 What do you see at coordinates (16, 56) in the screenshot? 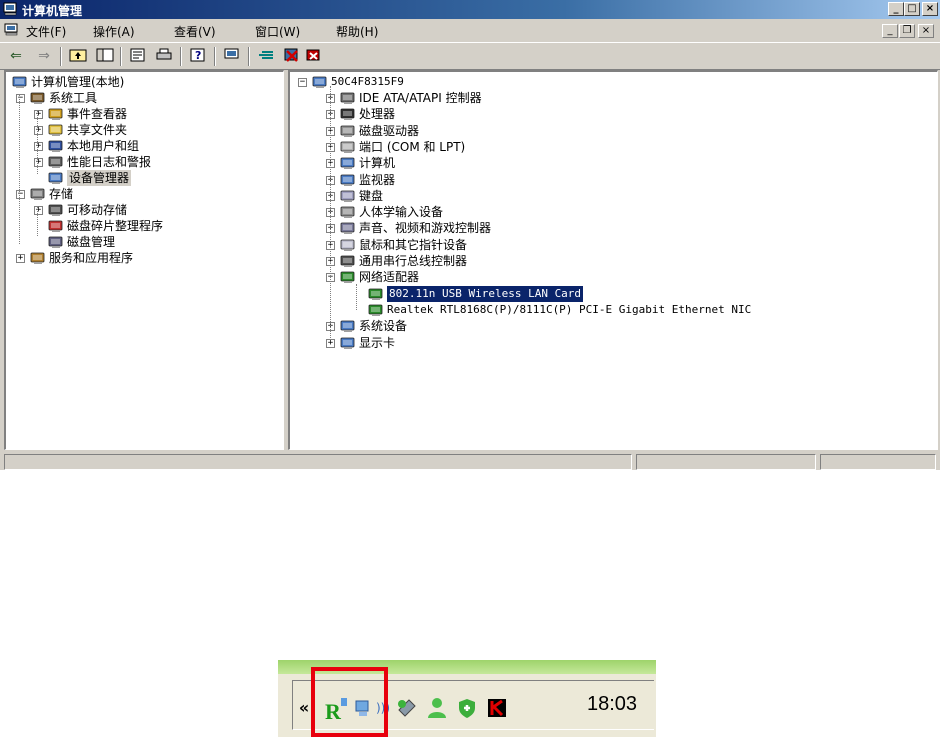
I see `back-arrow-icon: ⇐` at bounding box center [16, 56].